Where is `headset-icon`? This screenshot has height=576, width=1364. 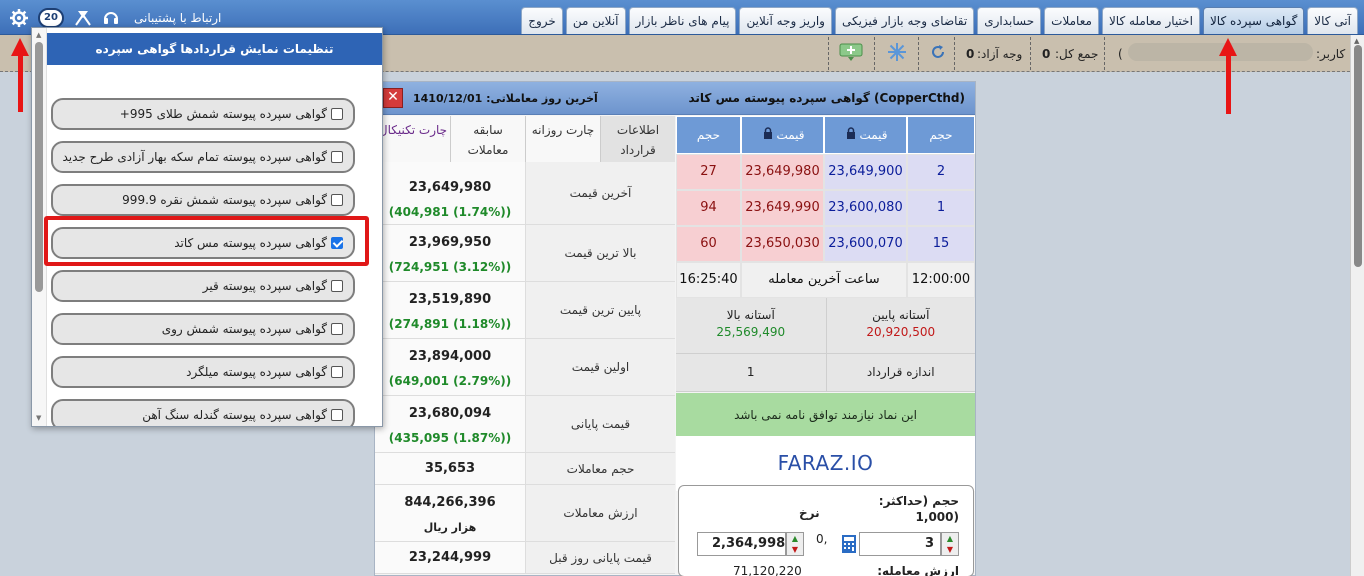
headset-icon is located at coordinates (111, 18).